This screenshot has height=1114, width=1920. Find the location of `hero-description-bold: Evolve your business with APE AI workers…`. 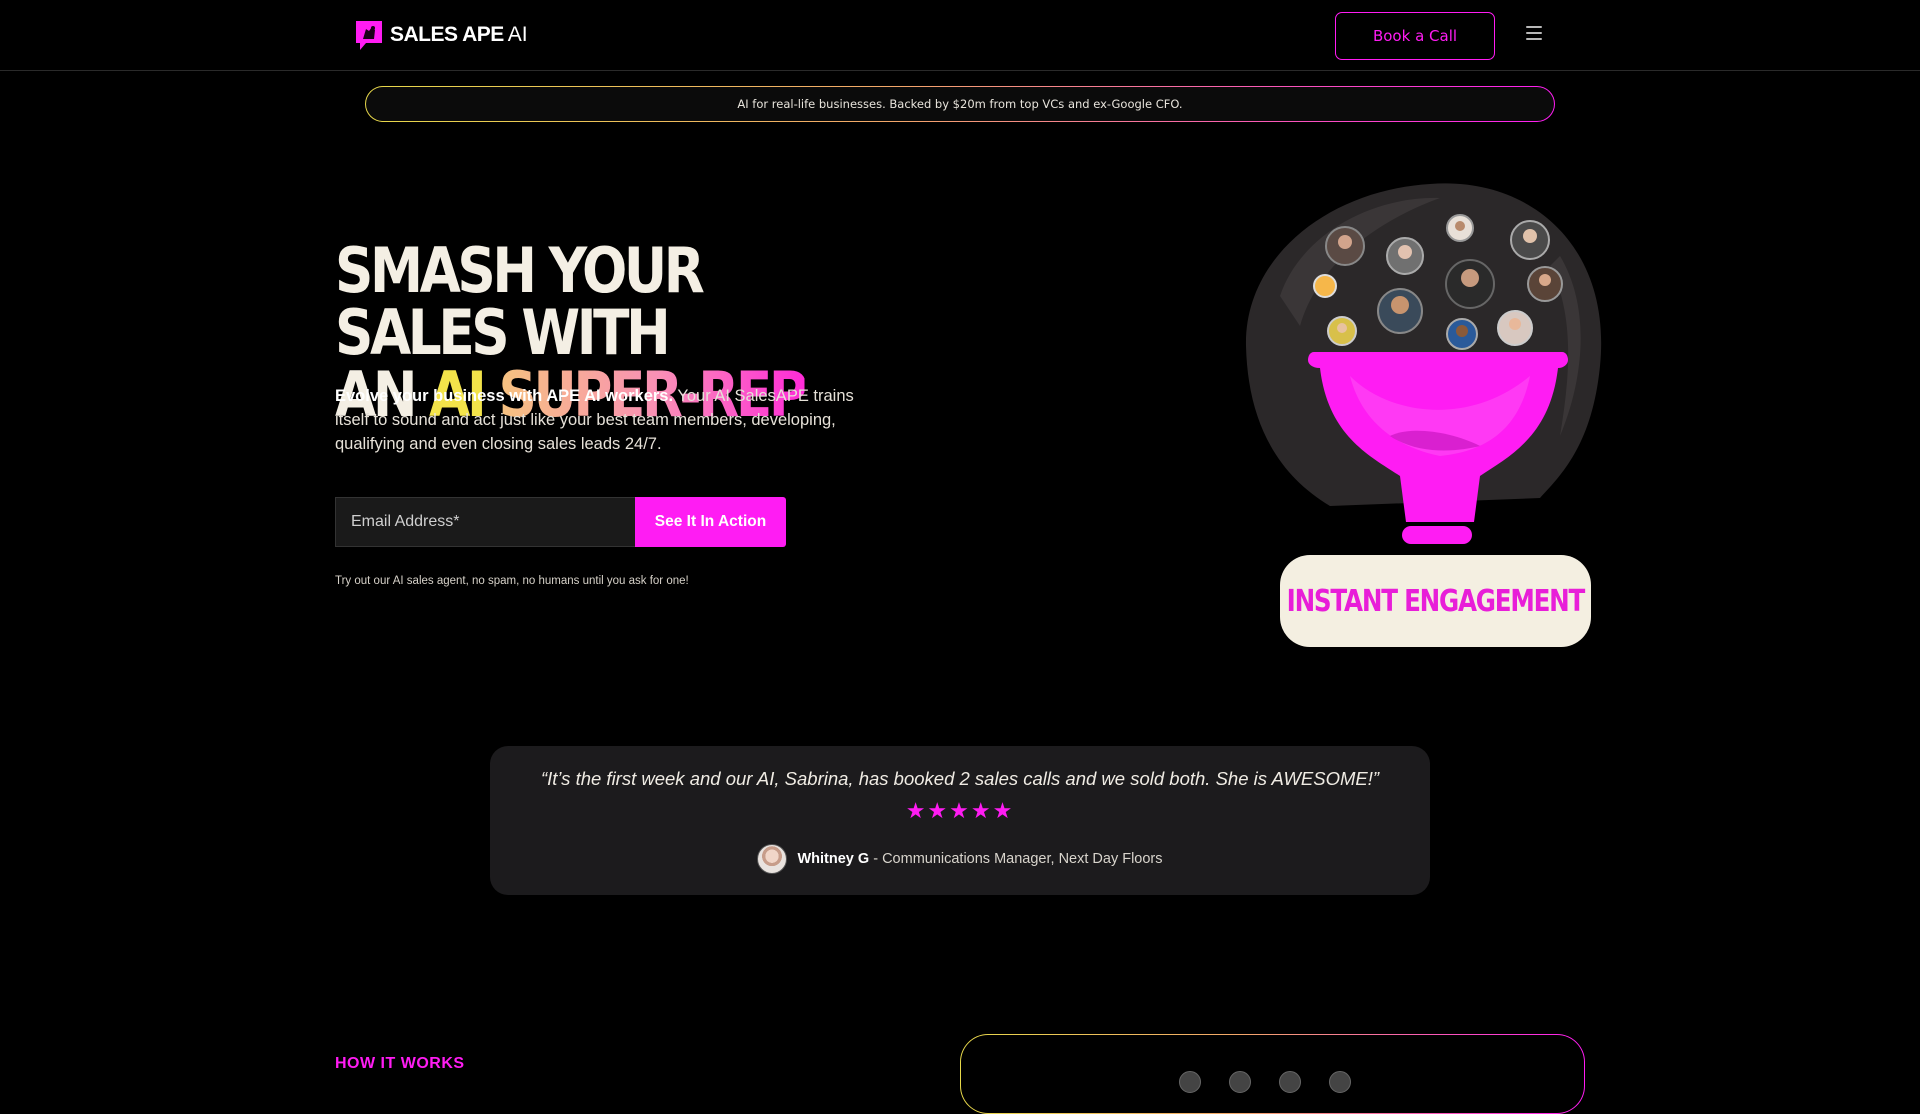

hero-description-bold: Evolve your business with APE AI workers… is located at coordinates (504, 396).